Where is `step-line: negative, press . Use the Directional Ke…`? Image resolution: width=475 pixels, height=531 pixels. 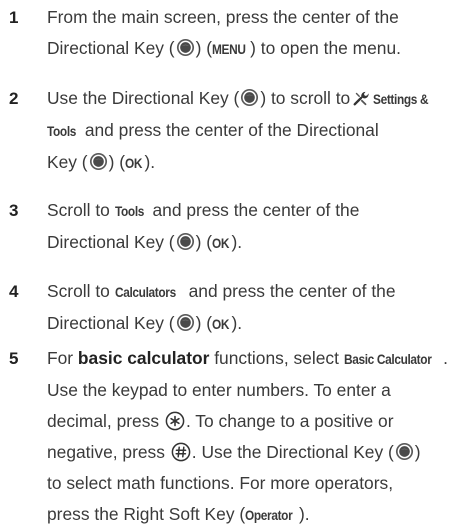 step-line: negative, press . Use the Directional Ke… is located at coordinates (260, 452).